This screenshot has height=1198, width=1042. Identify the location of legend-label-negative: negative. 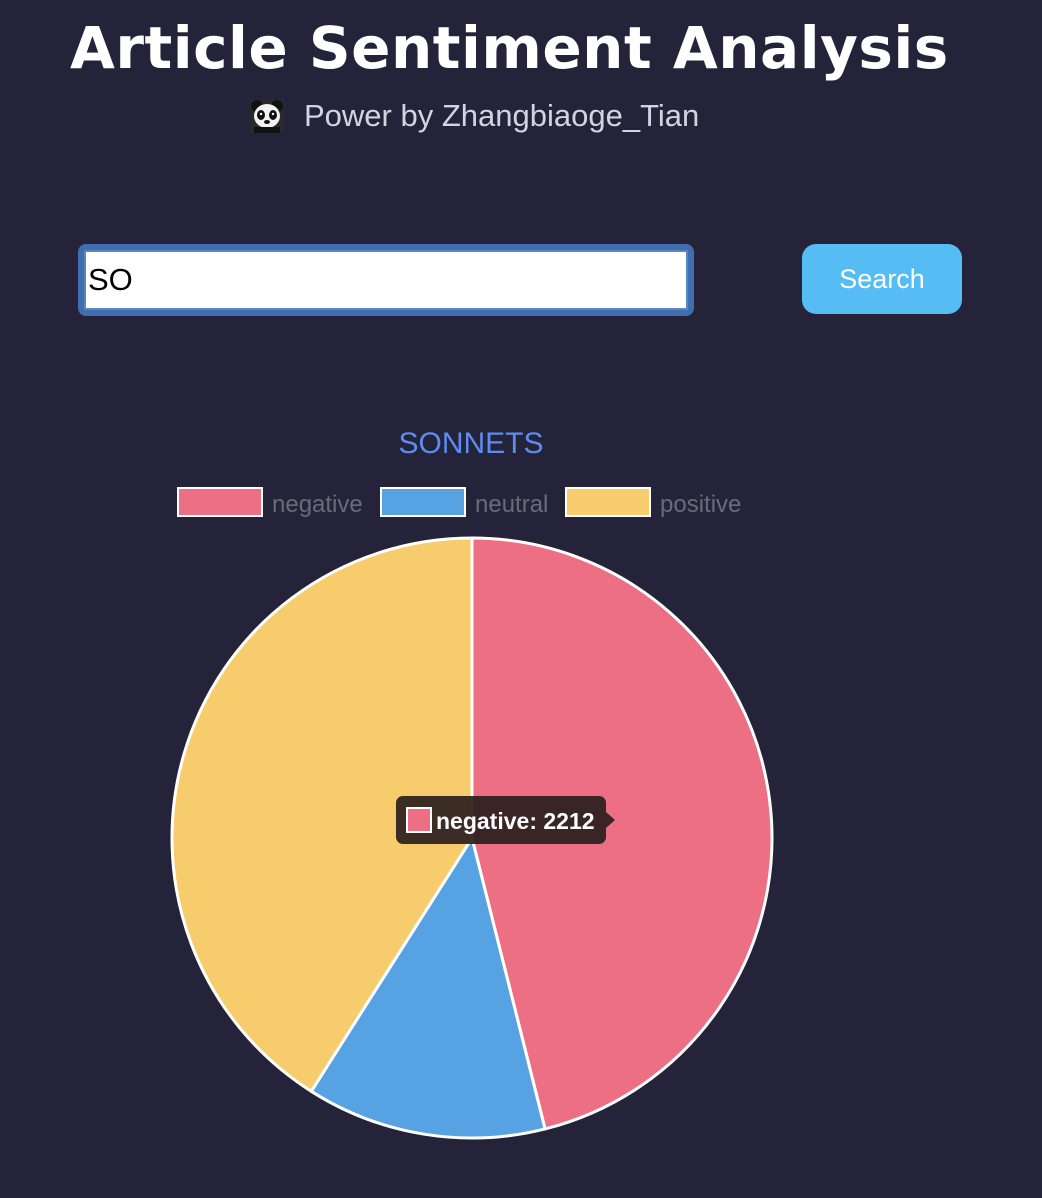
(317, 504).